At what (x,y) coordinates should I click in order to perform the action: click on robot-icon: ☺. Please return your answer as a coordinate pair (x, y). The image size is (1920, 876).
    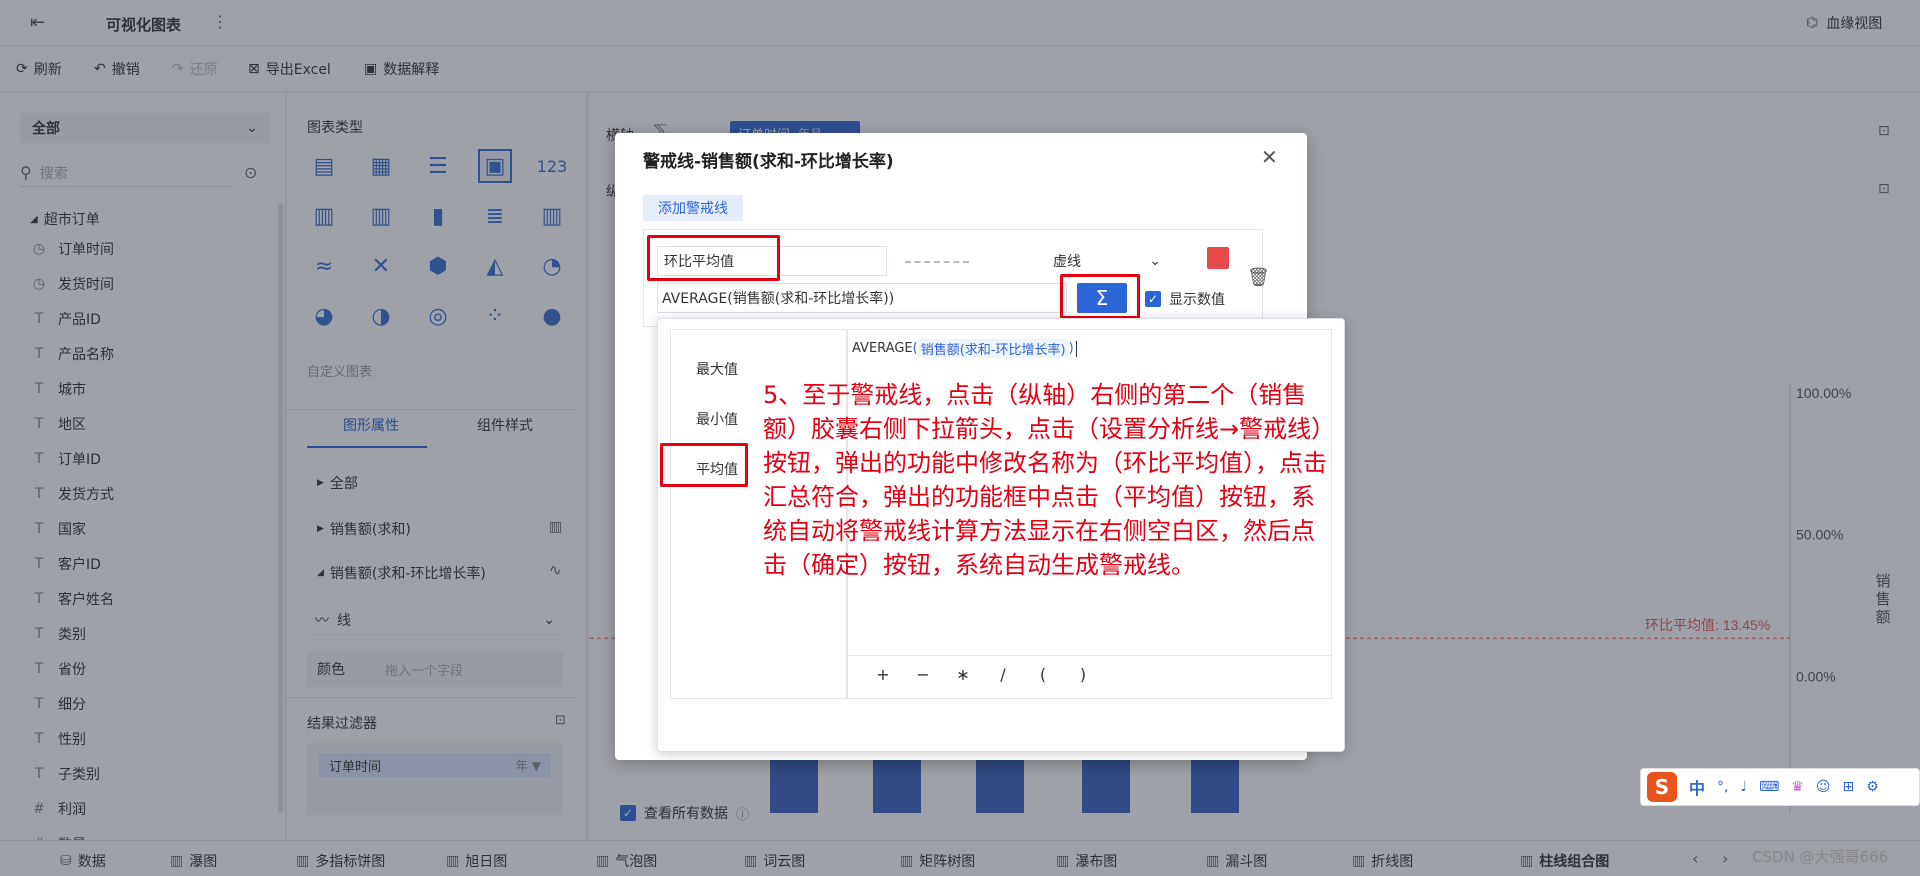
    Looking at the image, I should click on (1823, 787).